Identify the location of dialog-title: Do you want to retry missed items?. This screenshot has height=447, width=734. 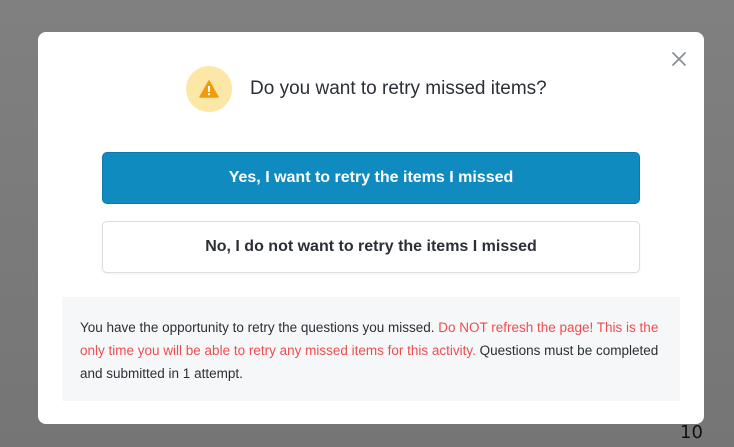
(398, 88).